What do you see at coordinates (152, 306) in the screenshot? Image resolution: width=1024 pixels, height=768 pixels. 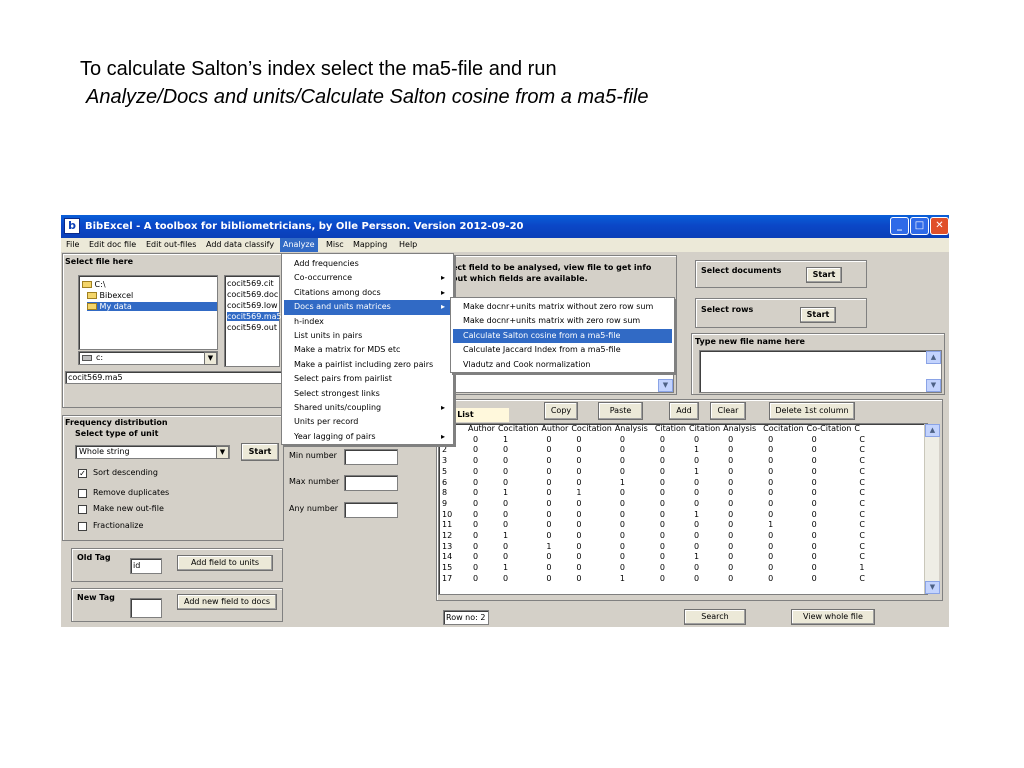 I see `folder-item-selected: My data` at bounding box center [152, 306].